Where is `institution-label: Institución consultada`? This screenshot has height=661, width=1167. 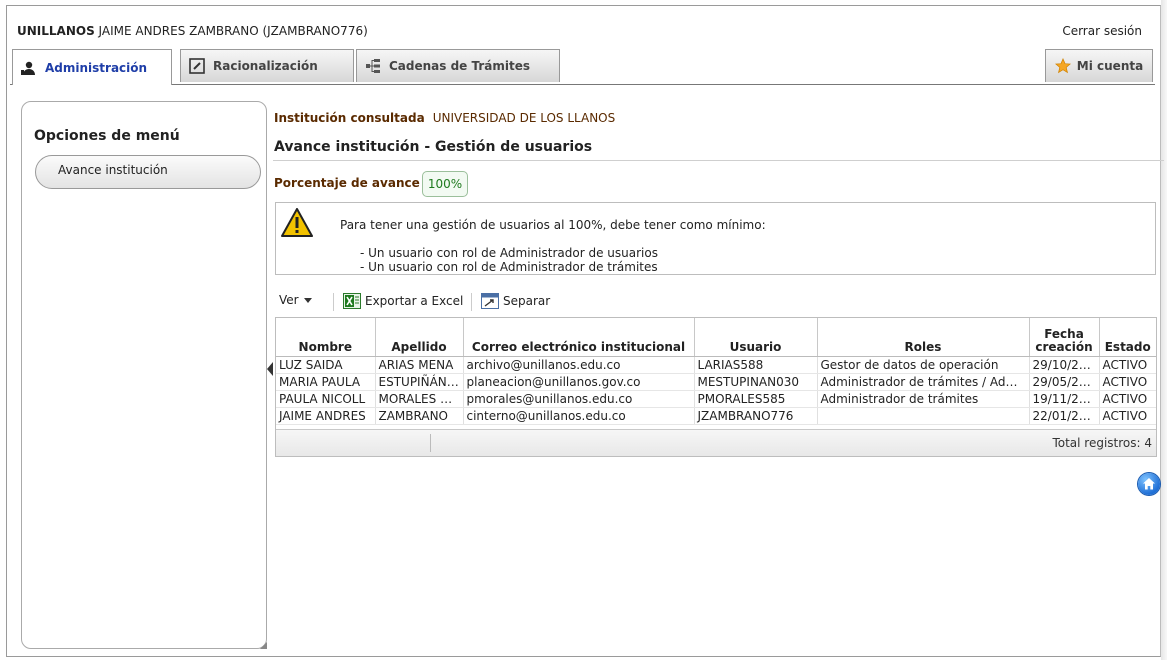 institution-label: Institución consultada is located at coordinates (349, 118).